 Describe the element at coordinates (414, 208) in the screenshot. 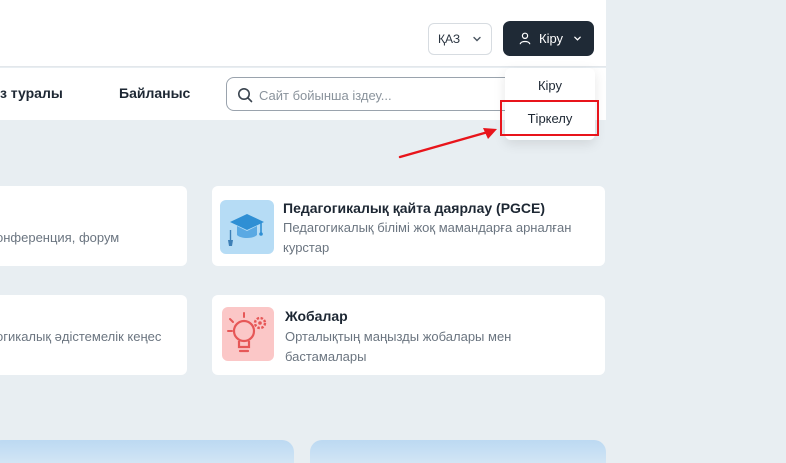

I see `card-pgce-title: Педагогикалық қайта даярлау (PGCE)` at that location.